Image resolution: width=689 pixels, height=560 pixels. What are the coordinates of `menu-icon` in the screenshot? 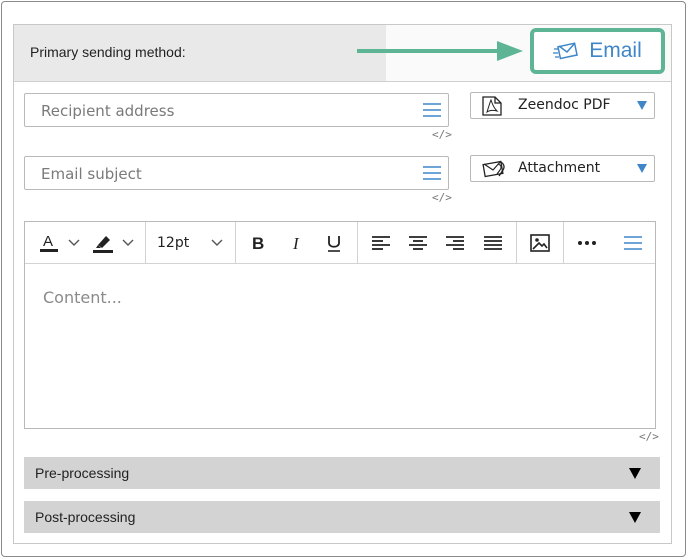 It's located at (633, 243).